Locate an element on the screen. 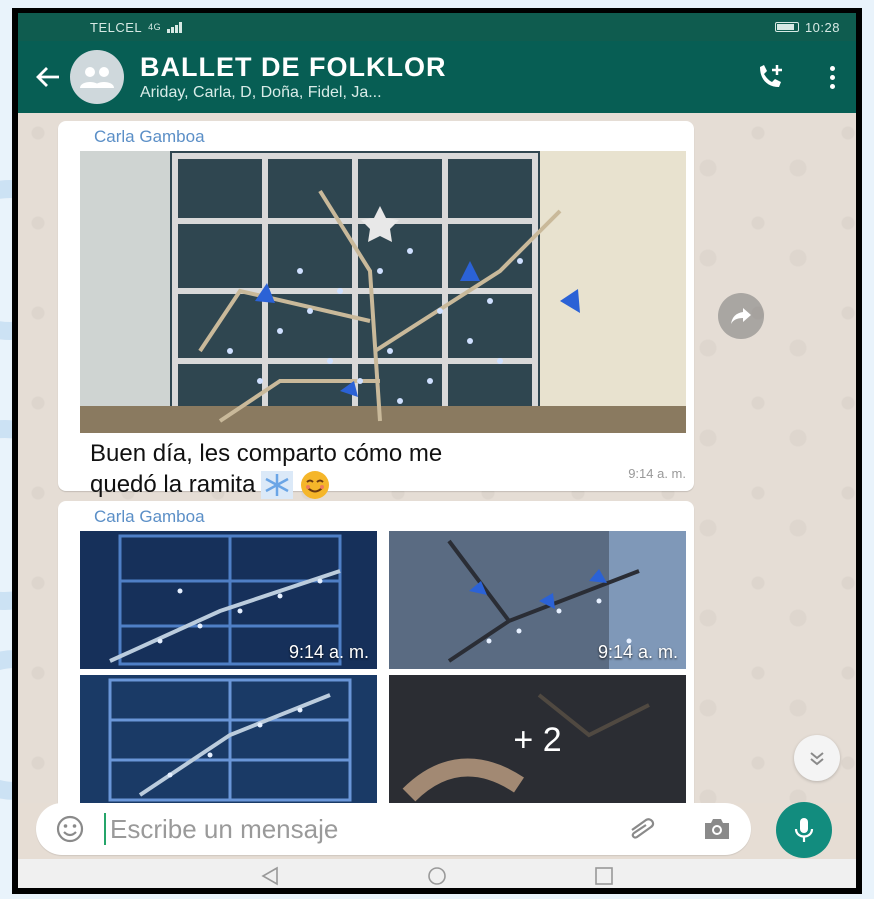  add-call-button is located at coordinates (770, 77).